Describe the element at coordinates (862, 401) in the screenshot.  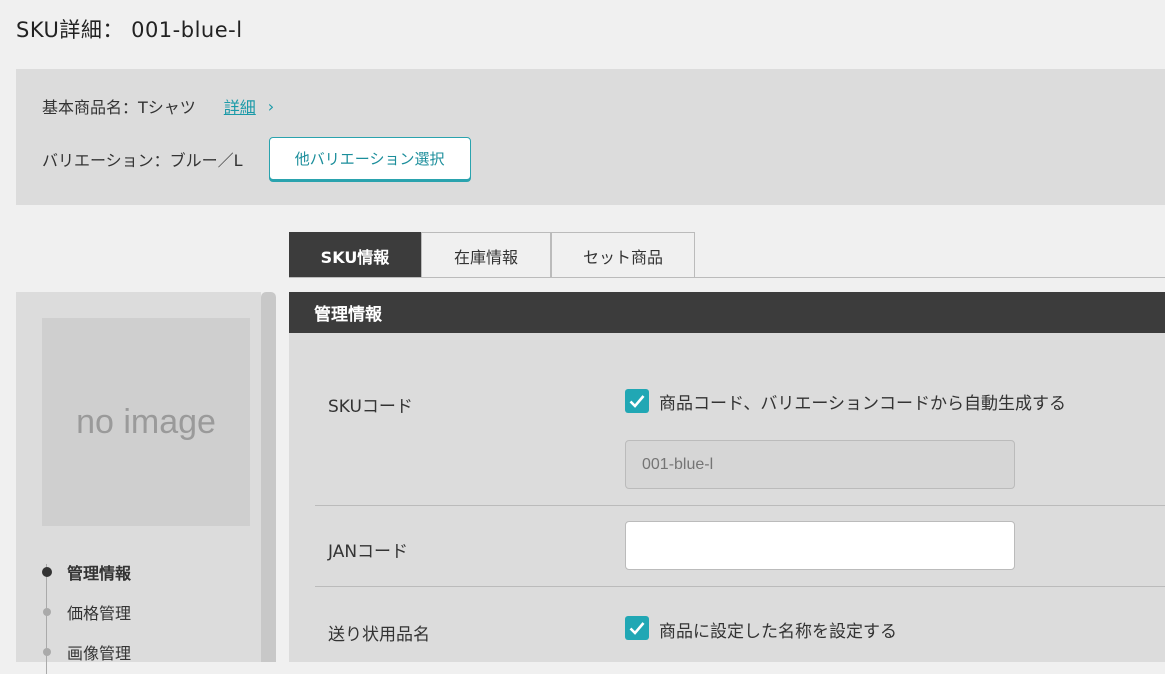
I see `sku-auto-checkbox-label: 商品コード、バリエーションコードから自動生成する` at that location.